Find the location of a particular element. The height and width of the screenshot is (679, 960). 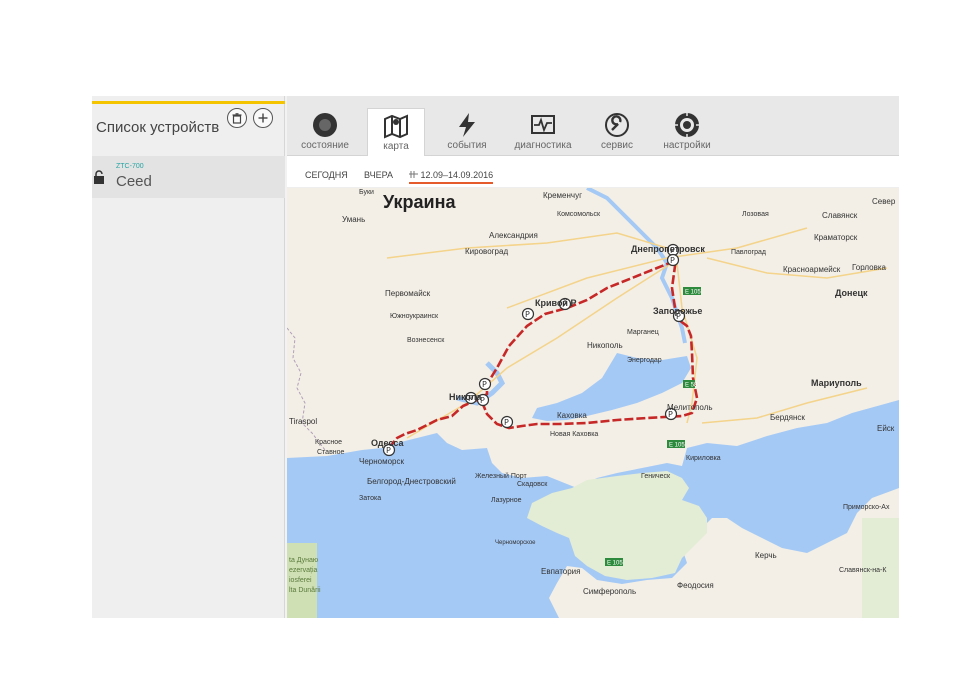

city-label: Железный Порт is located at coordinates (501, 476).